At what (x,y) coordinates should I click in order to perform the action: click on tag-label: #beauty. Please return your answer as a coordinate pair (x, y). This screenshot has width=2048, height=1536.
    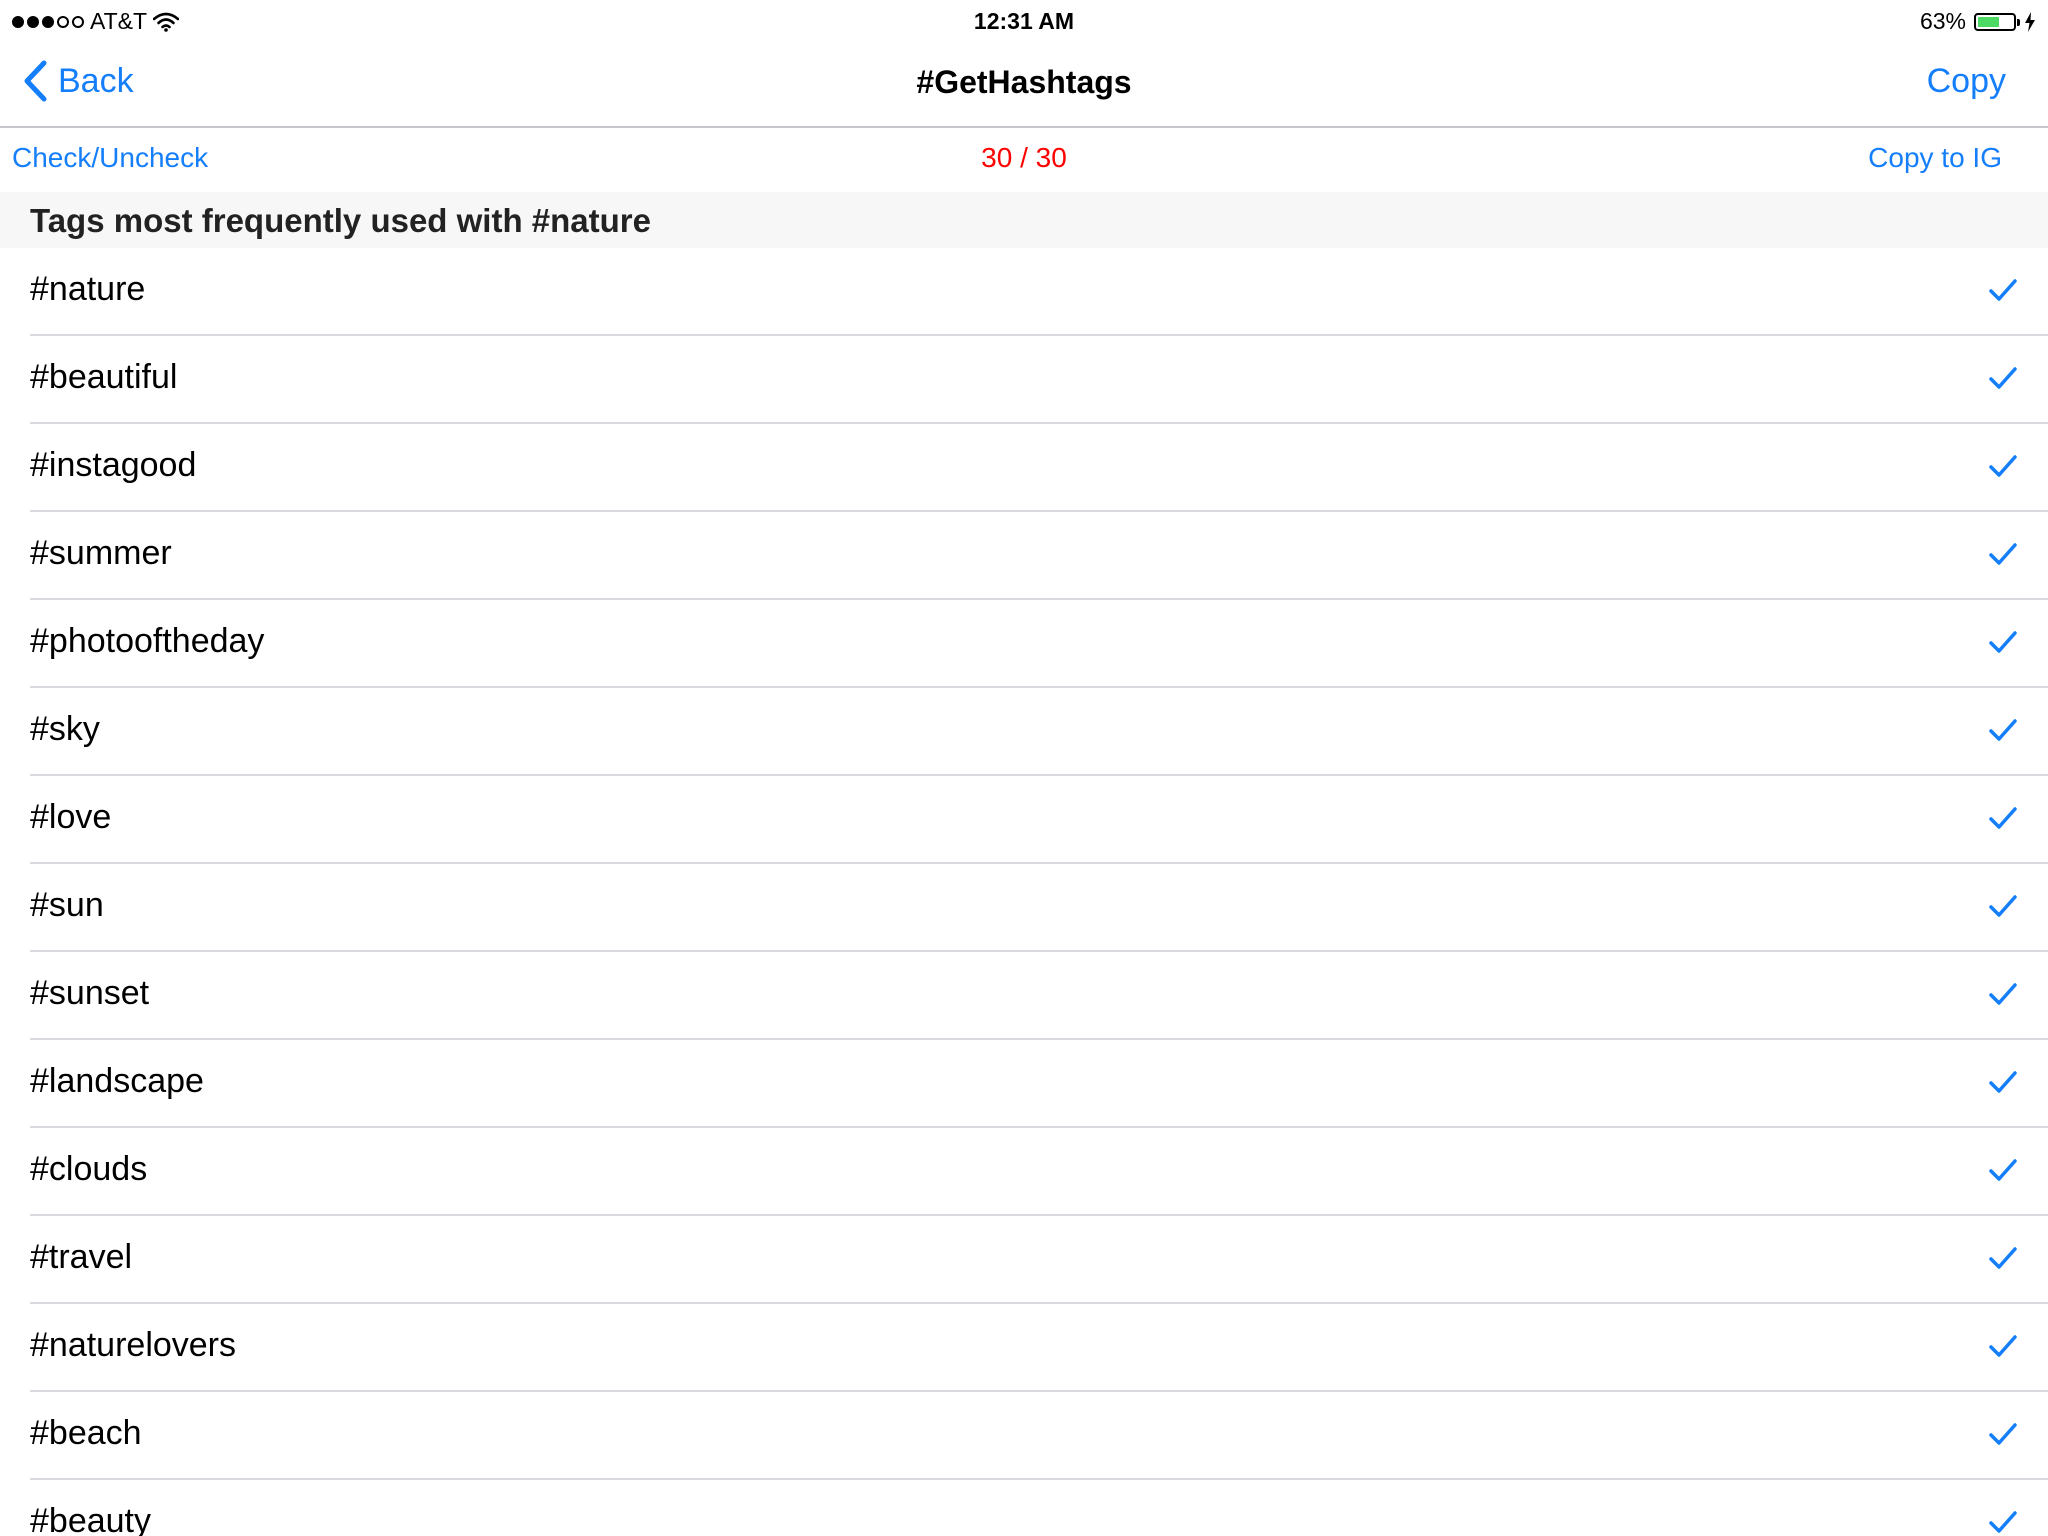
    Looking at the image, I should click on (90, 1519).